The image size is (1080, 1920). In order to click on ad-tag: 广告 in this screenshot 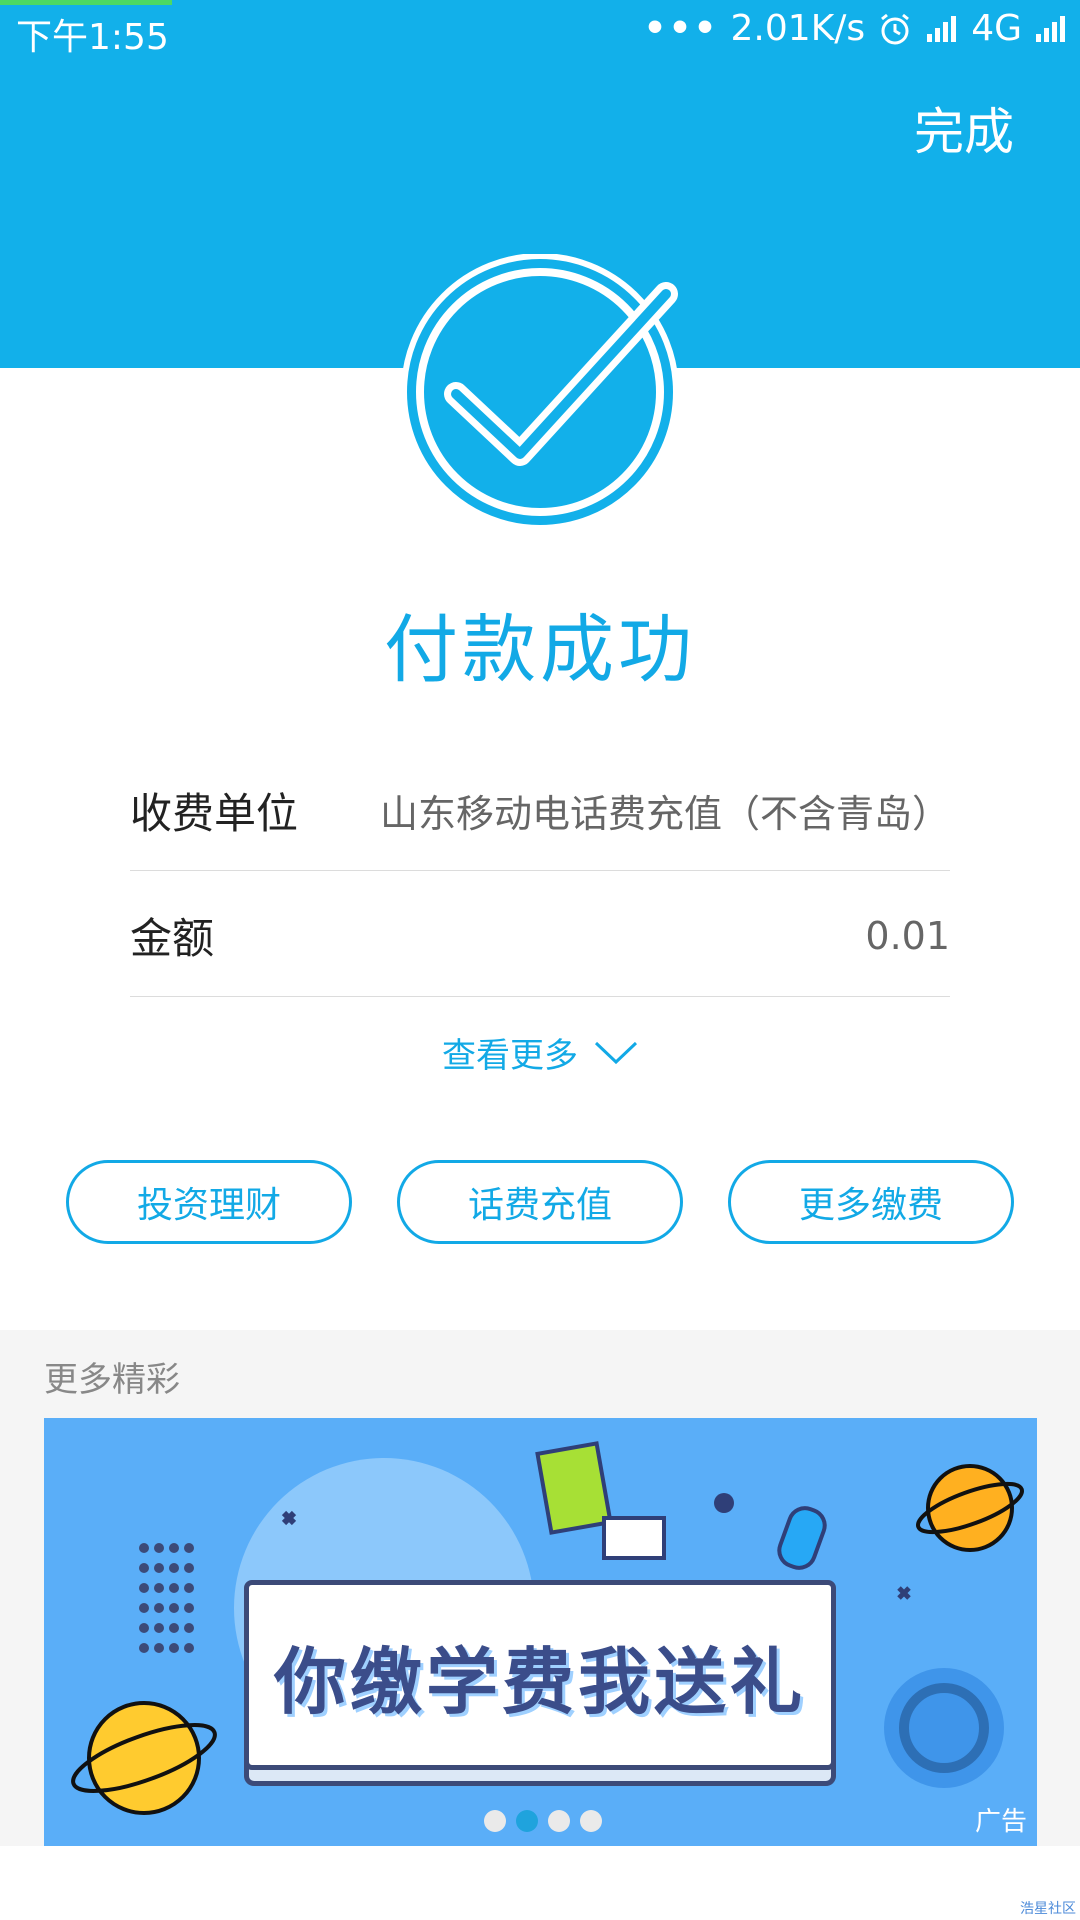, I will do `click(1000, 1822)`.